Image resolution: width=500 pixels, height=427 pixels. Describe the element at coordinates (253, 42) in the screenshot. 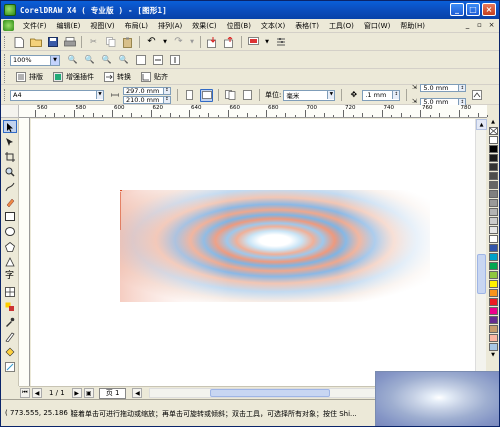

I see `app-launcher-icon` at that location.